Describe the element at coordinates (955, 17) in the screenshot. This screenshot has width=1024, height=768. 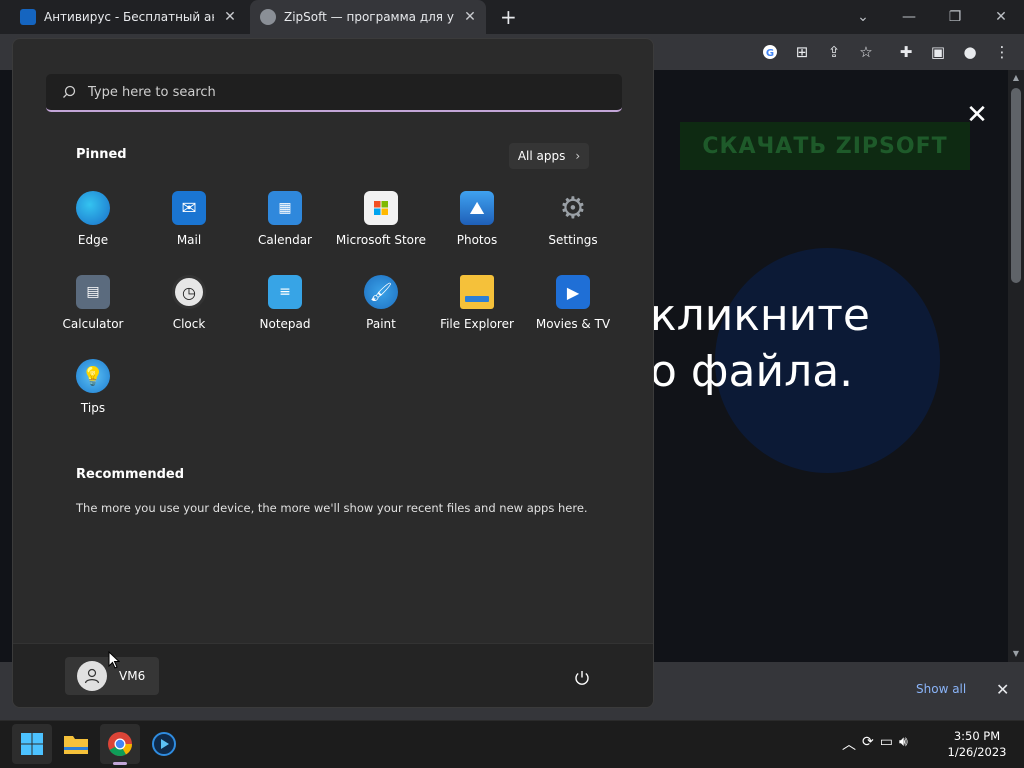
I see `restore-icon: ❐` at that location.